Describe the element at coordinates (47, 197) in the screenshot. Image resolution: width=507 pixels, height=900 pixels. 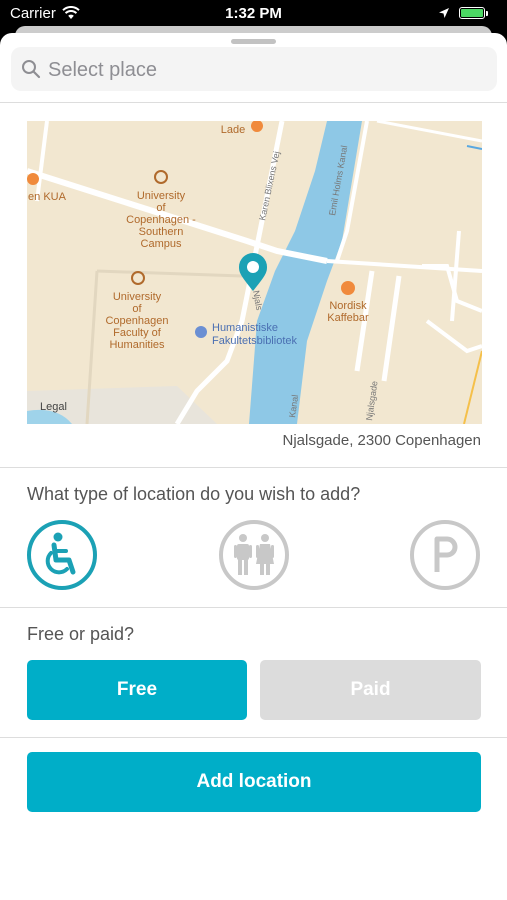
I see `map-label-kua: en KUA` at that location.